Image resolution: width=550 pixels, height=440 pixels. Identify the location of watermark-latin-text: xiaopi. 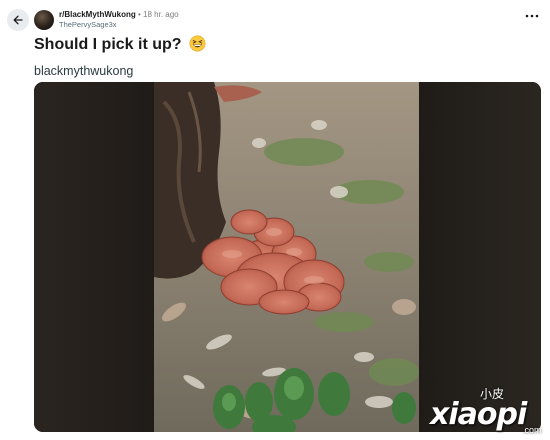
(478, 414).